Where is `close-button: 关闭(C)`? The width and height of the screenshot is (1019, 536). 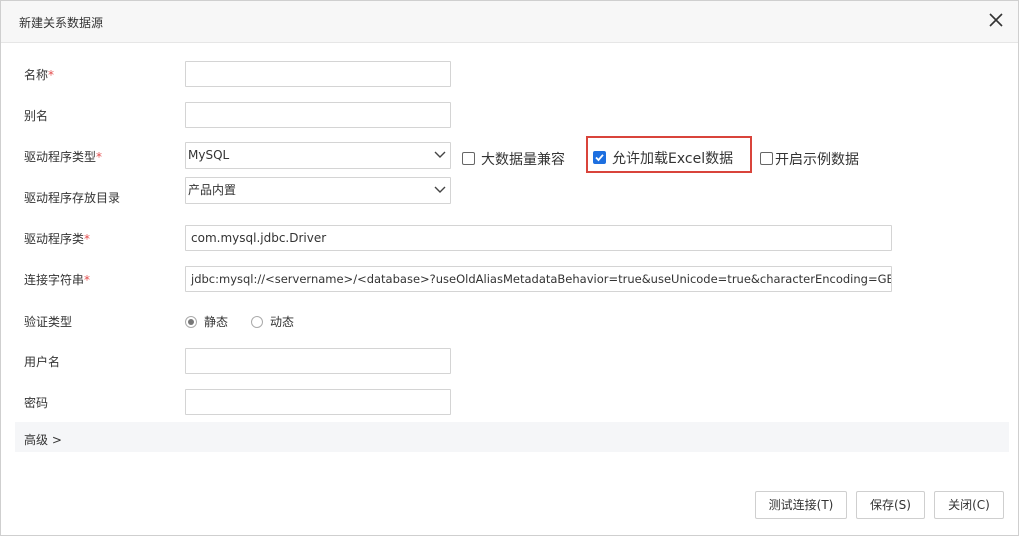
close-button: 关闭(C) is located at coordinates (969, 505).